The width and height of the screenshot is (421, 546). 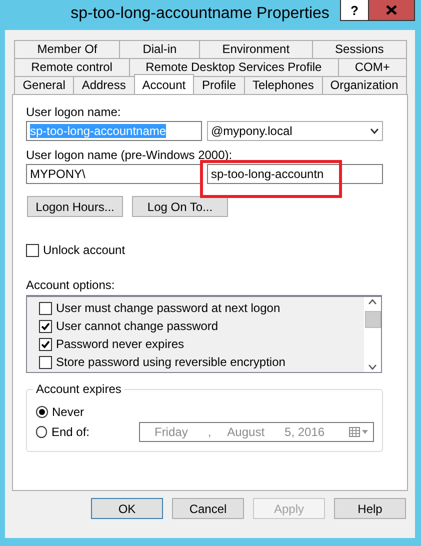 I want to click on radio-label: End of:, so click(x=69, y=432).